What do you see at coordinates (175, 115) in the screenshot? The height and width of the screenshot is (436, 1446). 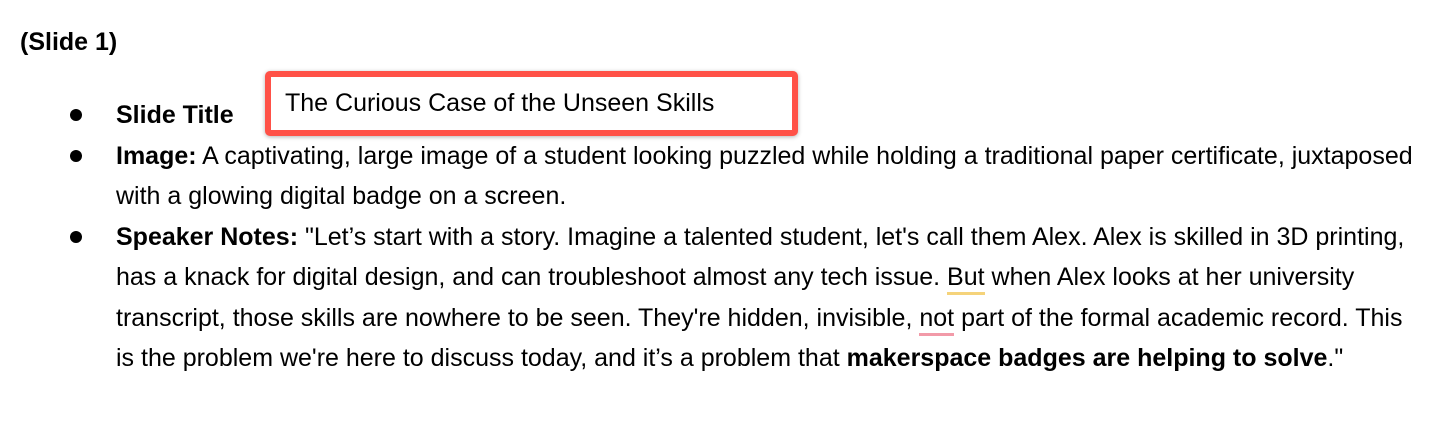 I see `slide-title-label: Slide Title` at bounding box center [175, 115].